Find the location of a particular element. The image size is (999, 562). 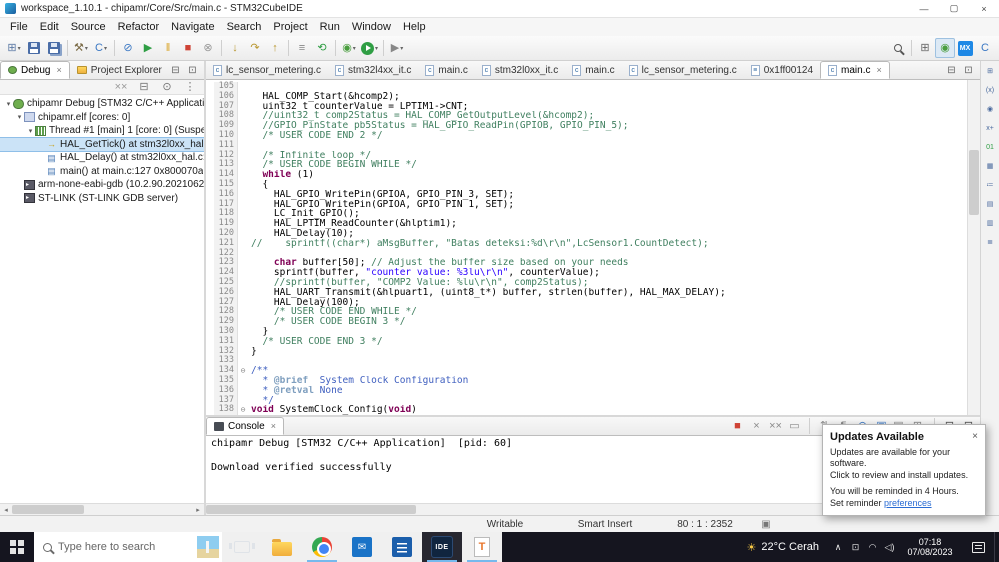

menu-source: Source is located at coordinates (88, 27).